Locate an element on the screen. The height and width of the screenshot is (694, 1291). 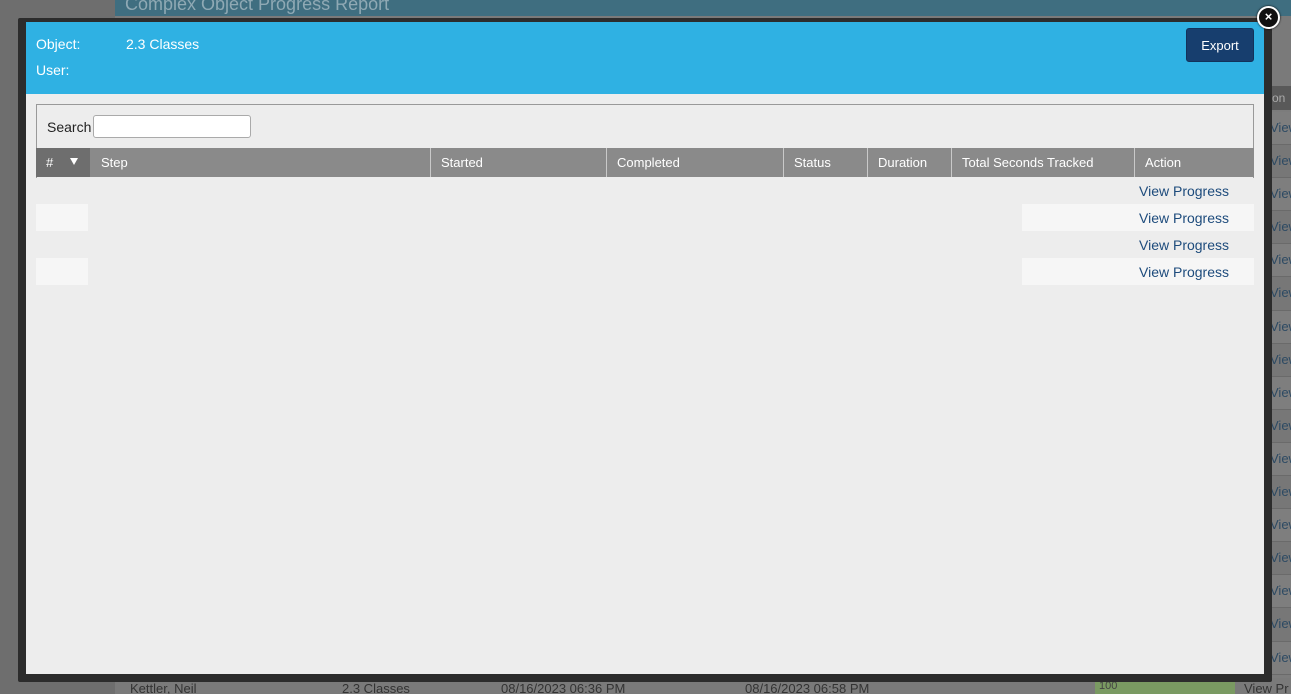
column-header-action: Action is located at coordinates (1194, 162).